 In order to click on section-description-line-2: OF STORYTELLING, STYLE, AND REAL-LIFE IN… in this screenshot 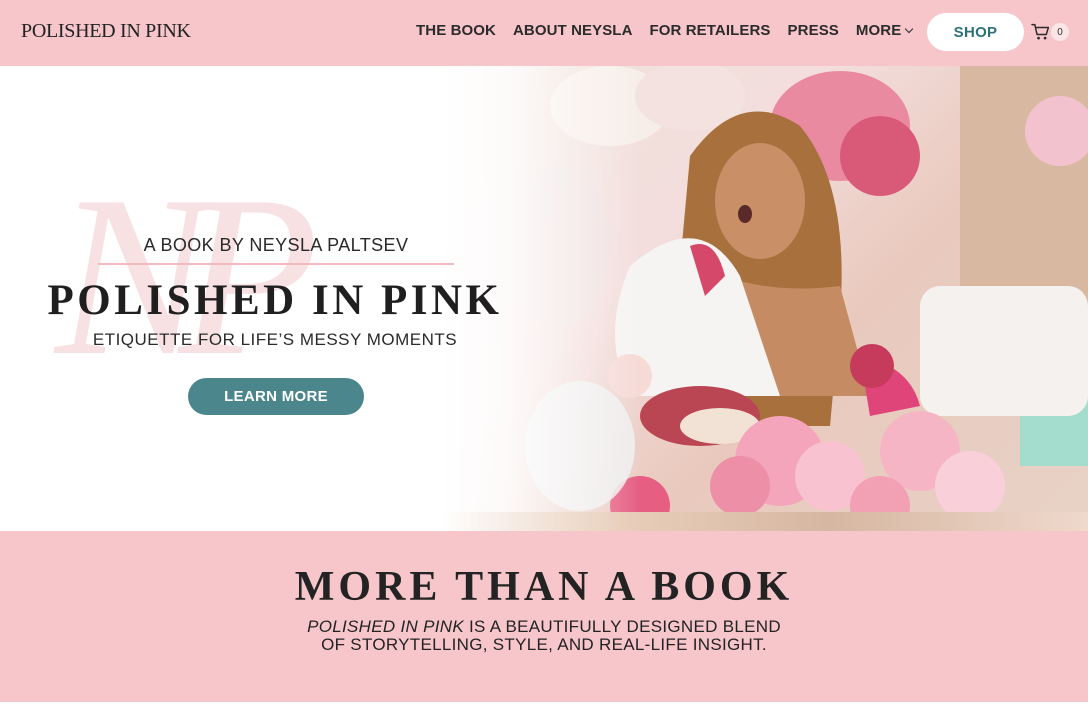, I will do `click(544, 644)`.